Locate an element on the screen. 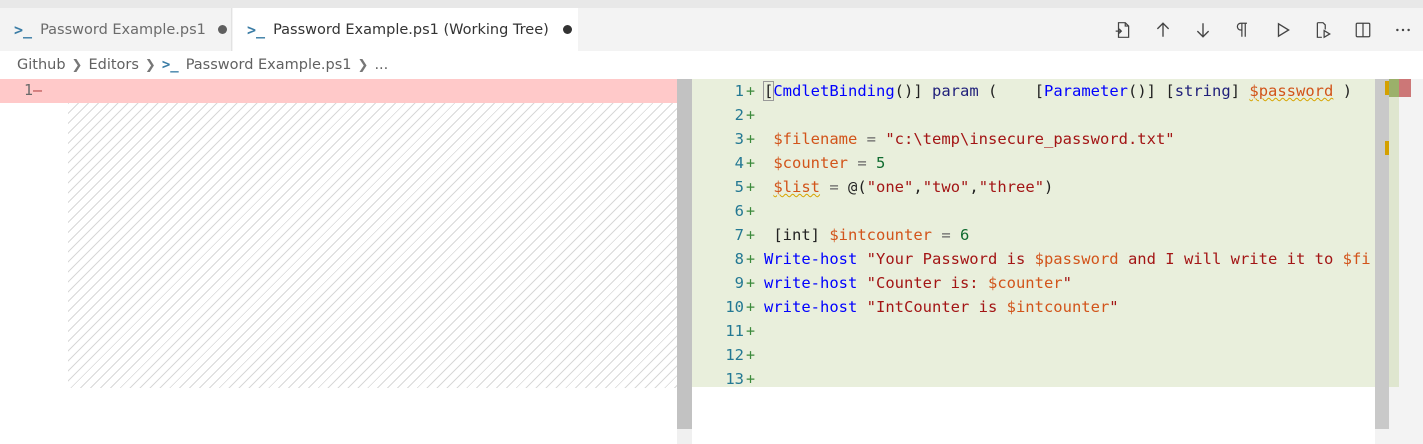 This screenshot has width=1423, height=444. code-token: "IntCounter is is located at coordinates (932, 307).